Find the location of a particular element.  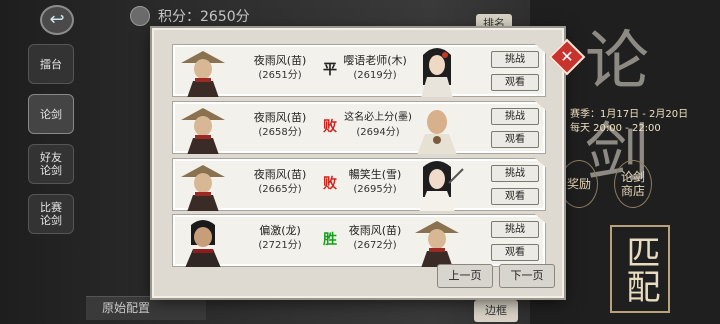

score-label: 积分：2650分 is located at coordinates (204, 17).